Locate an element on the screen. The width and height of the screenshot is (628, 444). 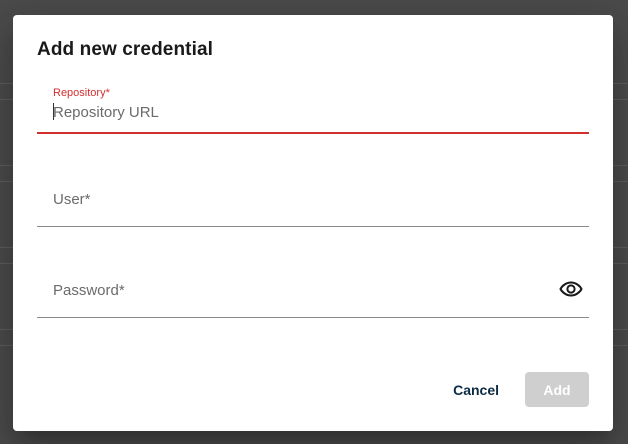
user-field is located at coordinates (313, 196).